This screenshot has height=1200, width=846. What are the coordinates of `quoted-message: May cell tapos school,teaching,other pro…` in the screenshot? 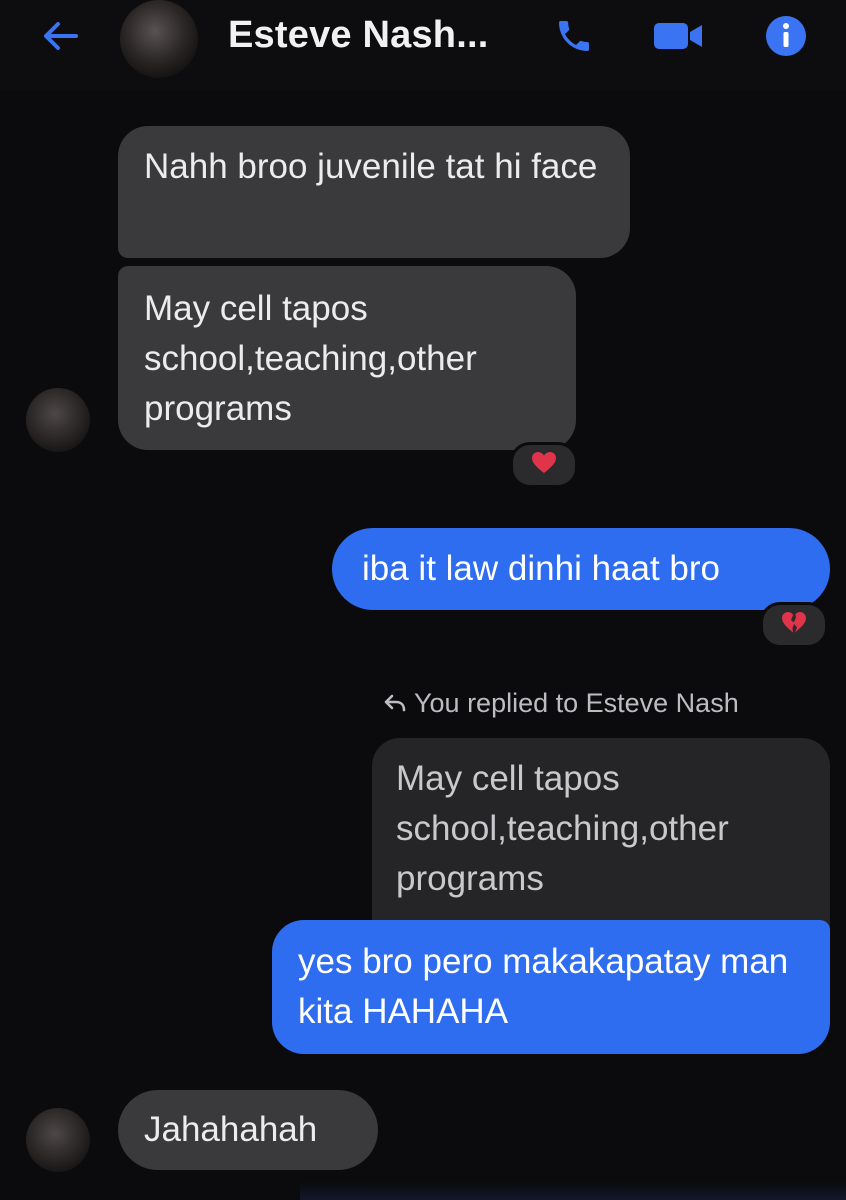 It's located at (601, 838).